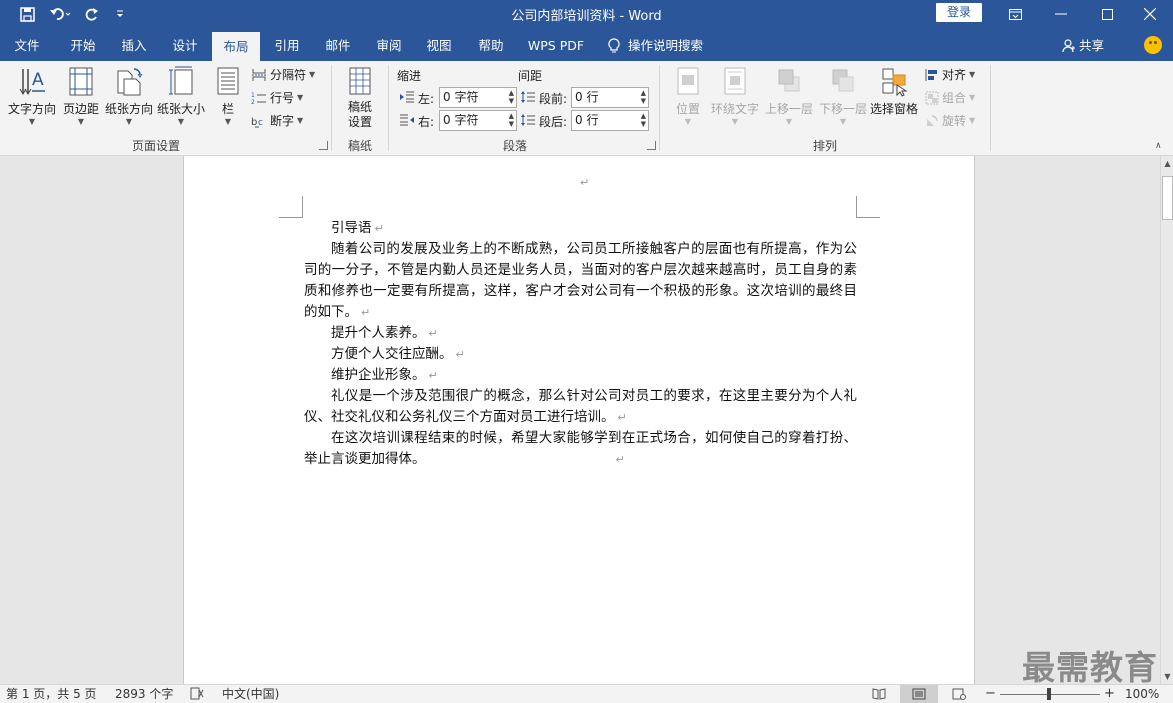 Image resolution: width=1173 pixels, height=703 pixels. What do you see at coordinates (954, 121) in the screenshot?
I see `rotate-label: 旋转` at bounding box center [954, 121].